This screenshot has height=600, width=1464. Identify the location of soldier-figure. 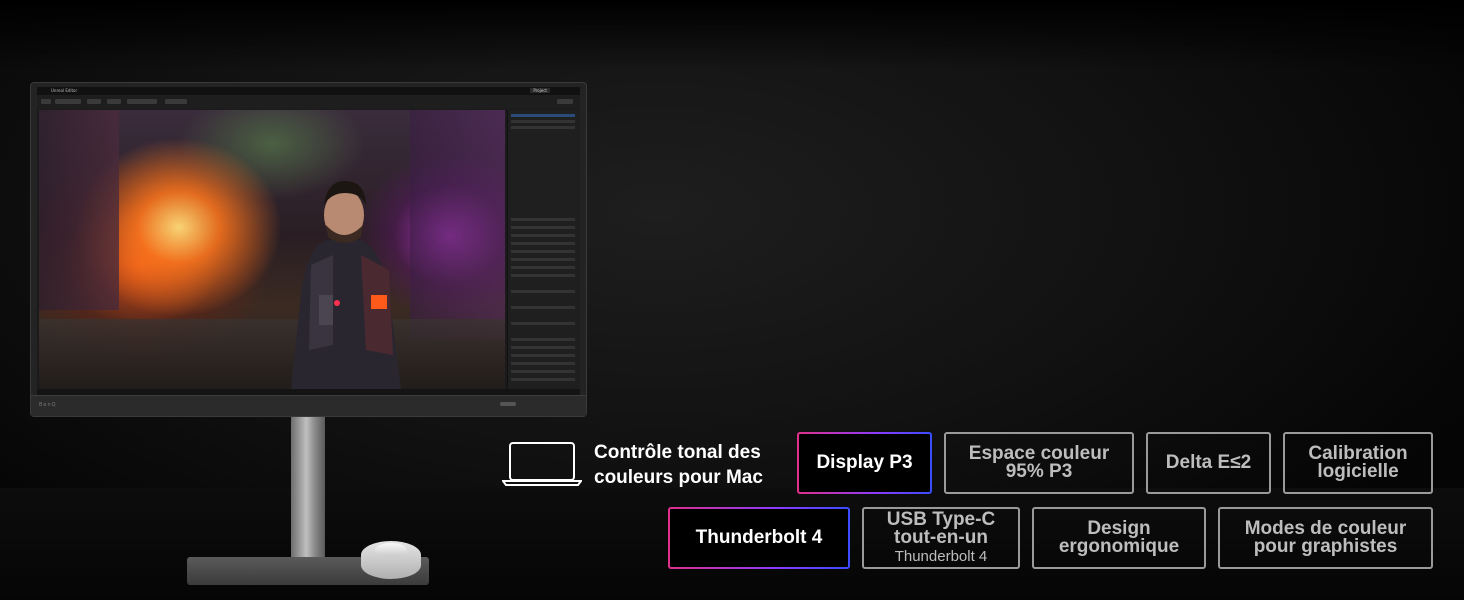
(346, 285).